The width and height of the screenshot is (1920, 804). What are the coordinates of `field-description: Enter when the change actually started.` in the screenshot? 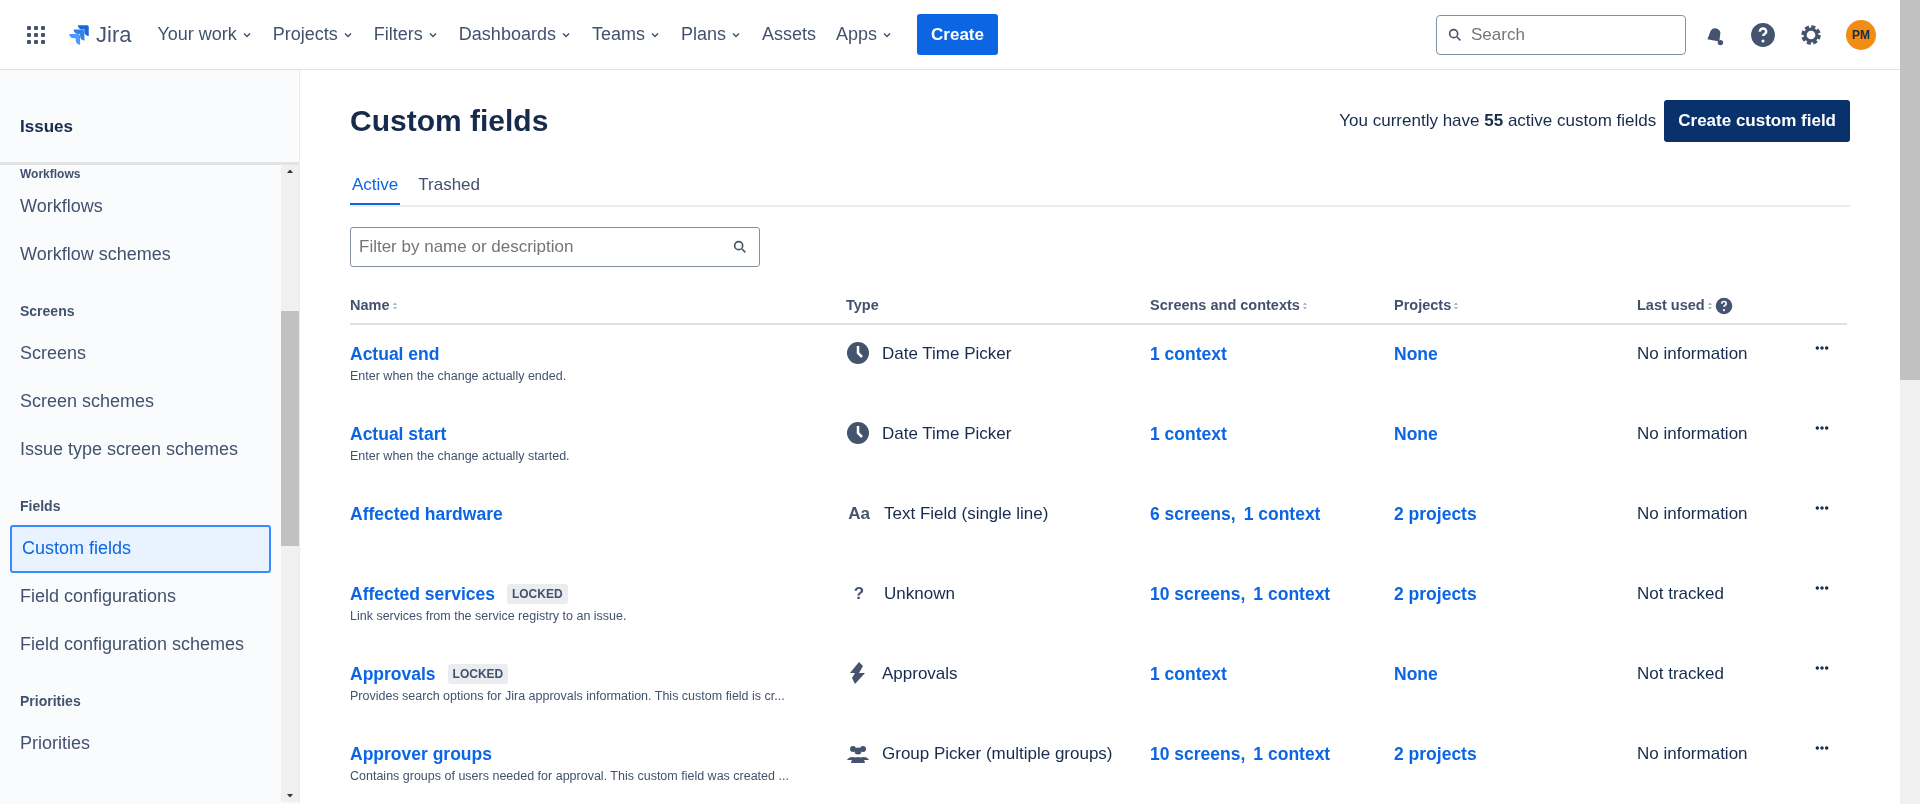 It's located at (460, 456).